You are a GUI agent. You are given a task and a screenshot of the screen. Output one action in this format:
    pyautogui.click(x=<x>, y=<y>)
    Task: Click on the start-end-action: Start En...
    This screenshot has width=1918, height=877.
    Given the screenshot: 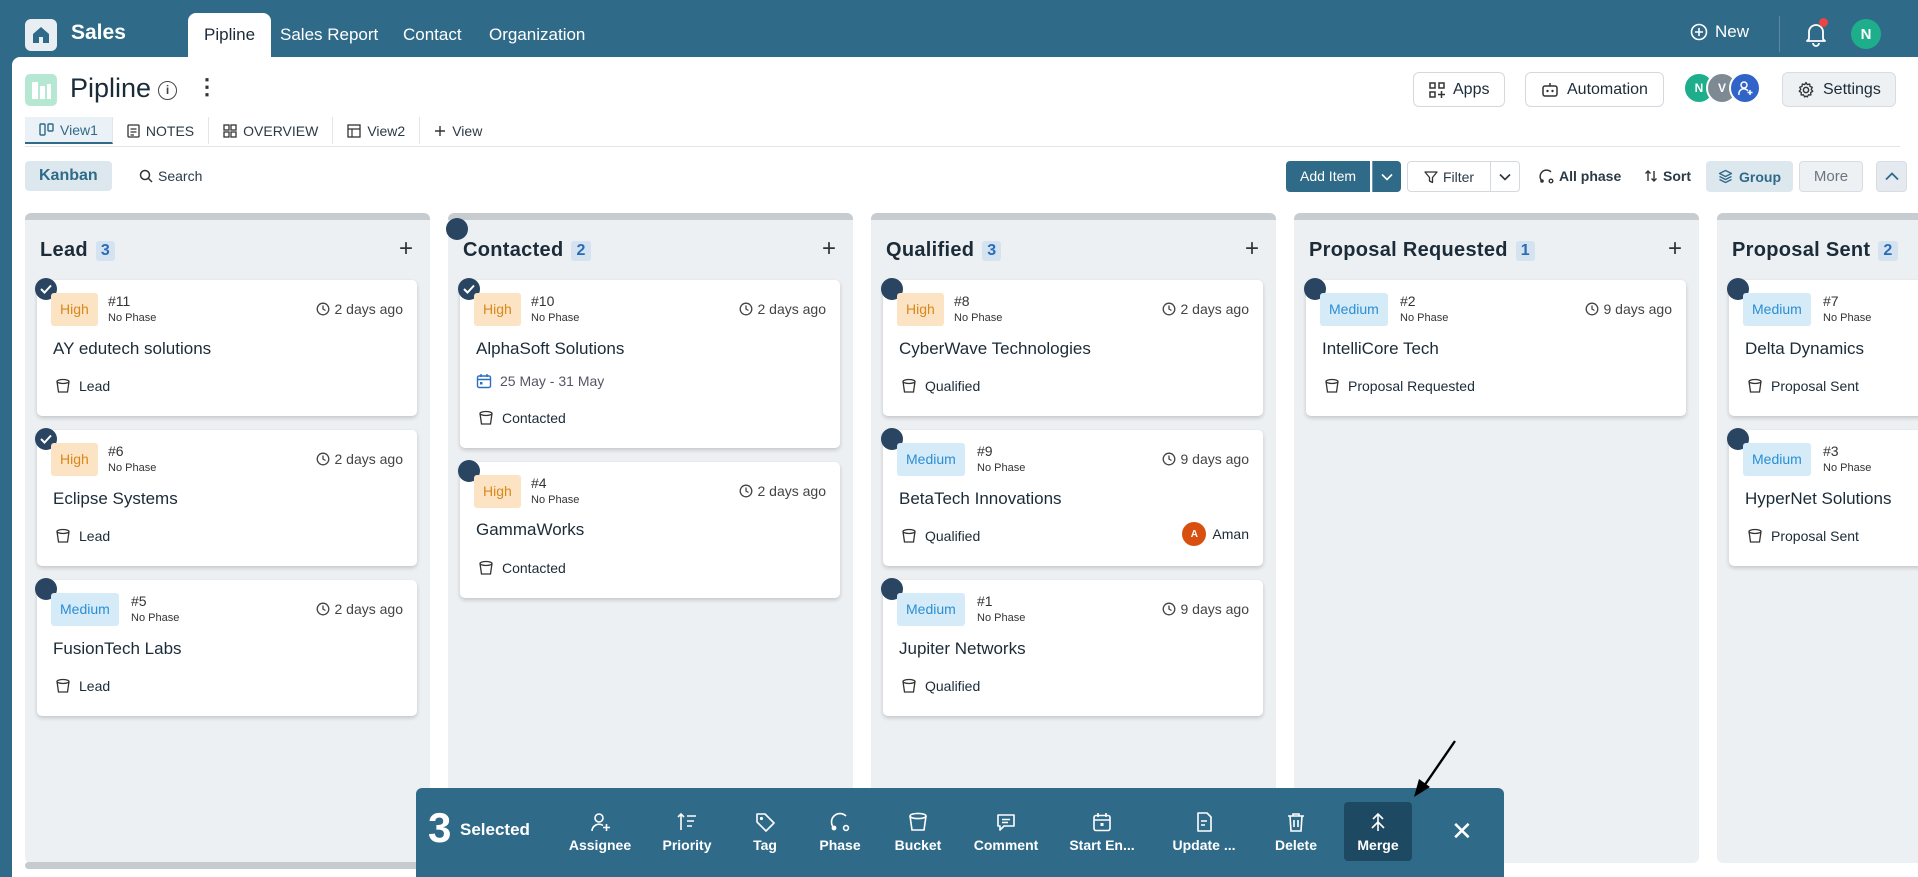 What is the action you would take?
    pyautogui.click(x=1102, y=831)
    